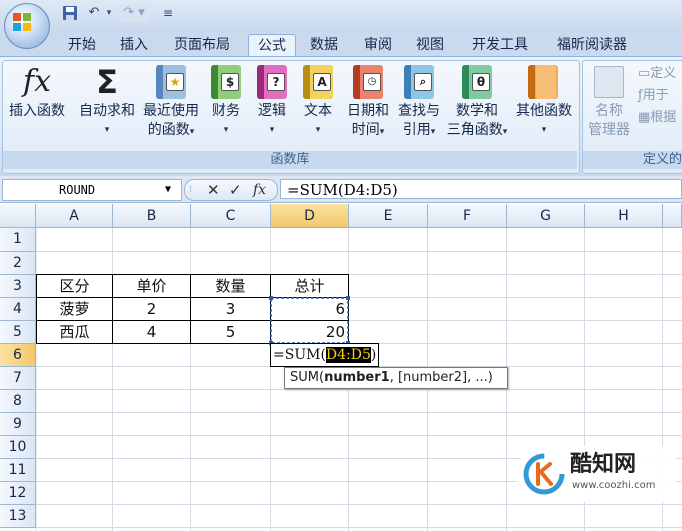 This screenshot has width=682, height=531. I want to click on logical-book-icon: ?, so click(272, 82).